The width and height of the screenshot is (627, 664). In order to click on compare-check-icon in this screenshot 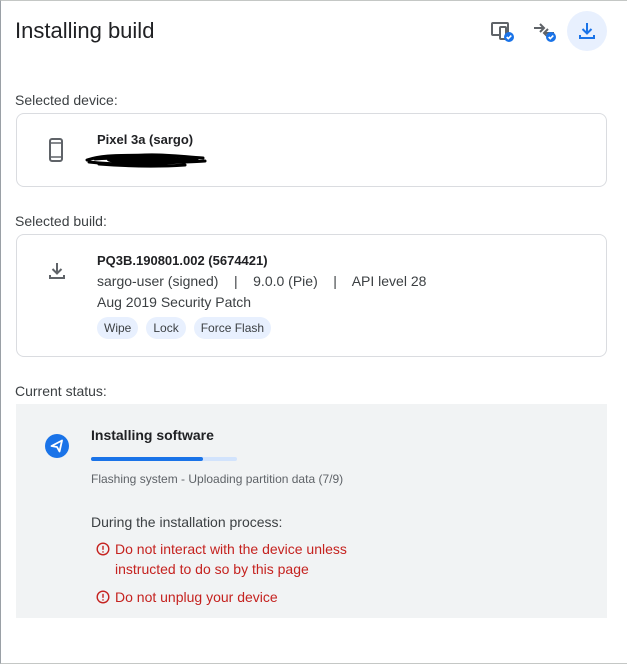, I will do `click(545, 32)`.